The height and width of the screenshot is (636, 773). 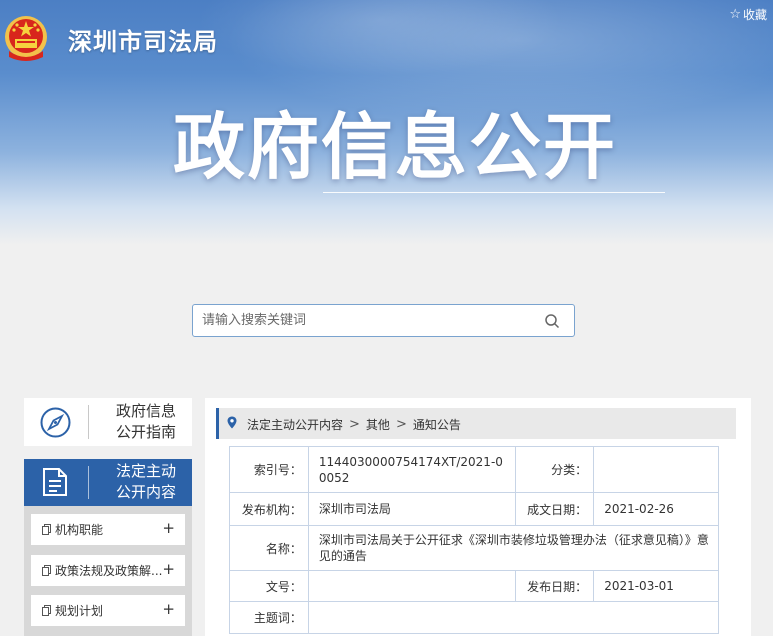 I want to click on sidebar-subitem-label: 机构职能, so click(x=79, y=530).